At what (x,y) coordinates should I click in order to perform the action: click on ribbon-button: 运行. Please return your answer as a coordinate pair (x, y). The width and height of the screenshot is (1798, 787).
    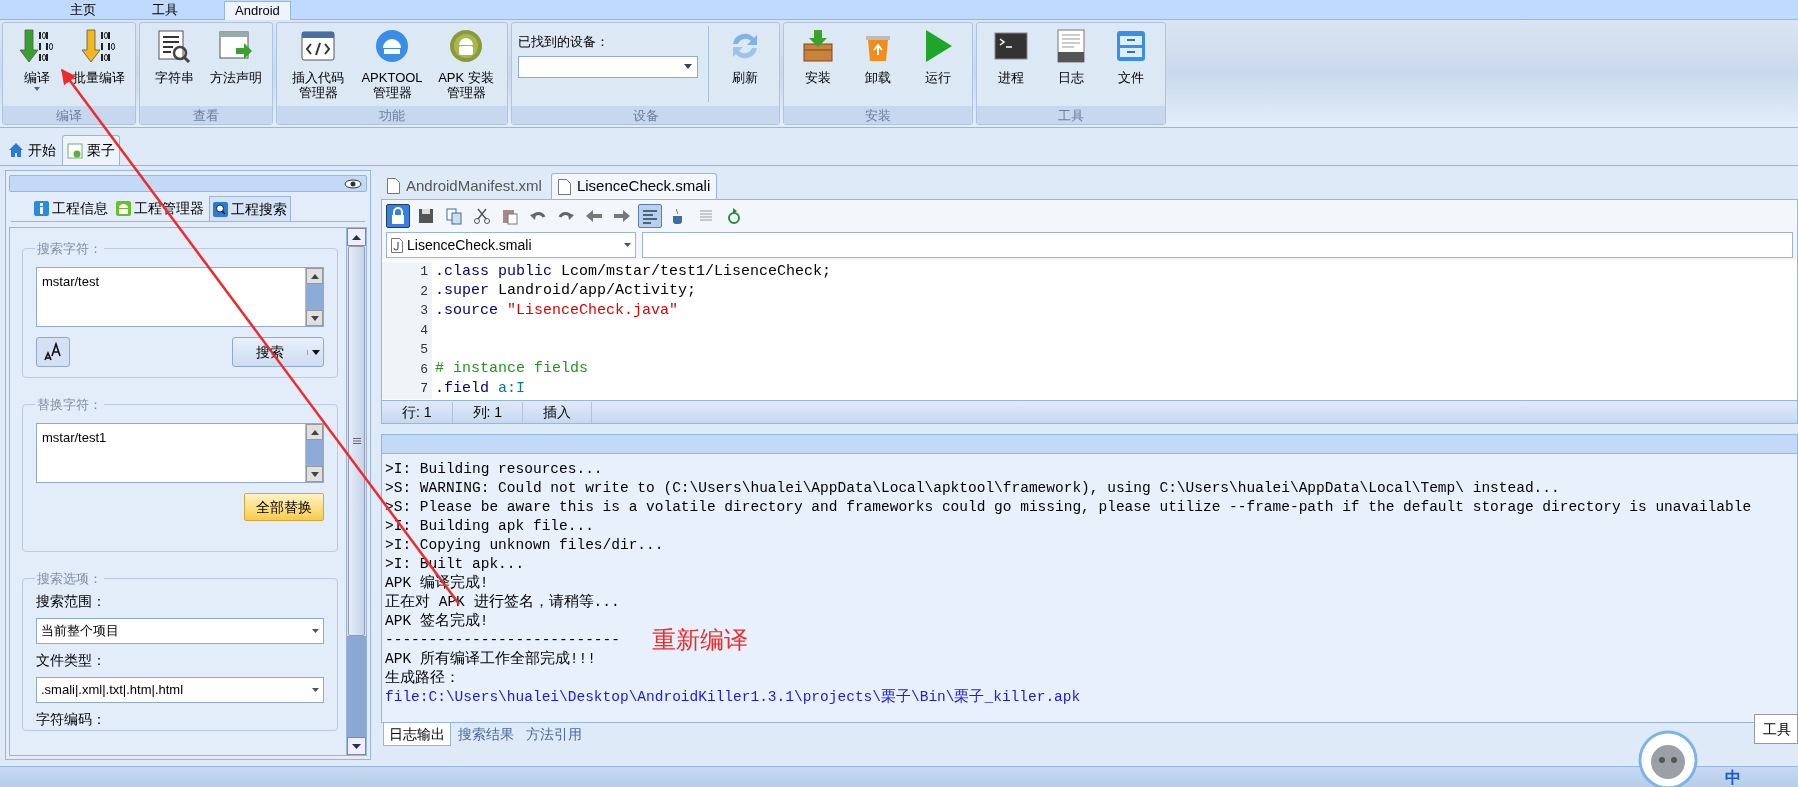
    Looking at the image, I should click on (938, 55).